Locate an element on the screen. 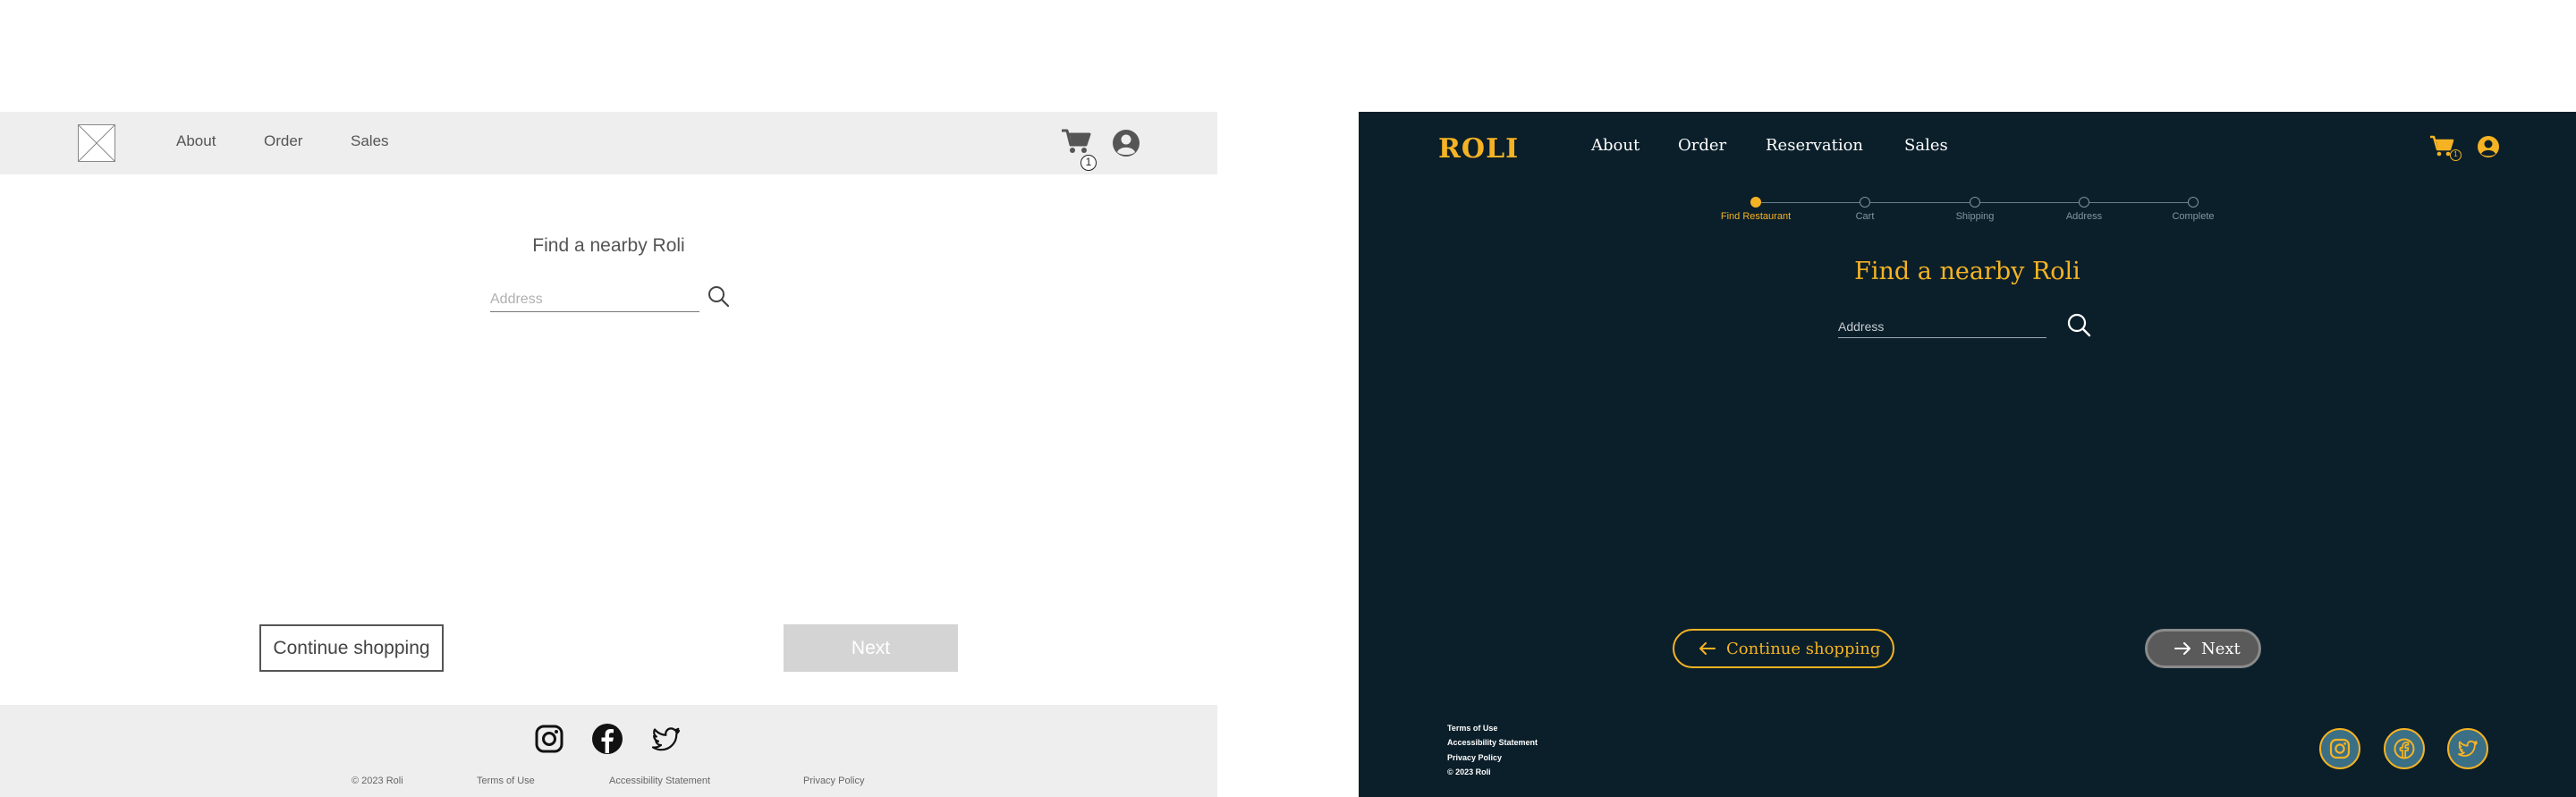  logo-placeholder is located at coordinates (96, 143).